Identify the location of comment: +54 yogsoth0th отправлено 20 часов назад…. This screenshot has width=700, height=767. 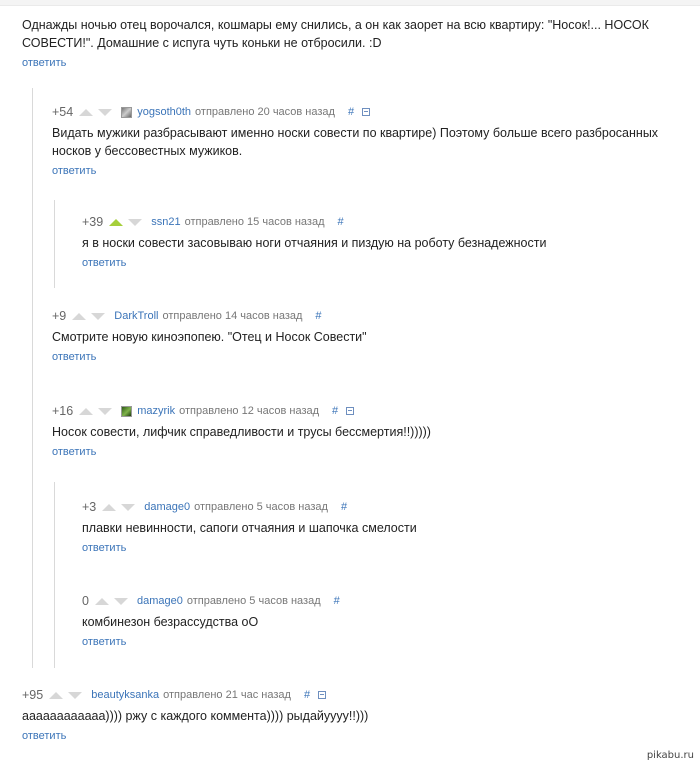
(362, 141).